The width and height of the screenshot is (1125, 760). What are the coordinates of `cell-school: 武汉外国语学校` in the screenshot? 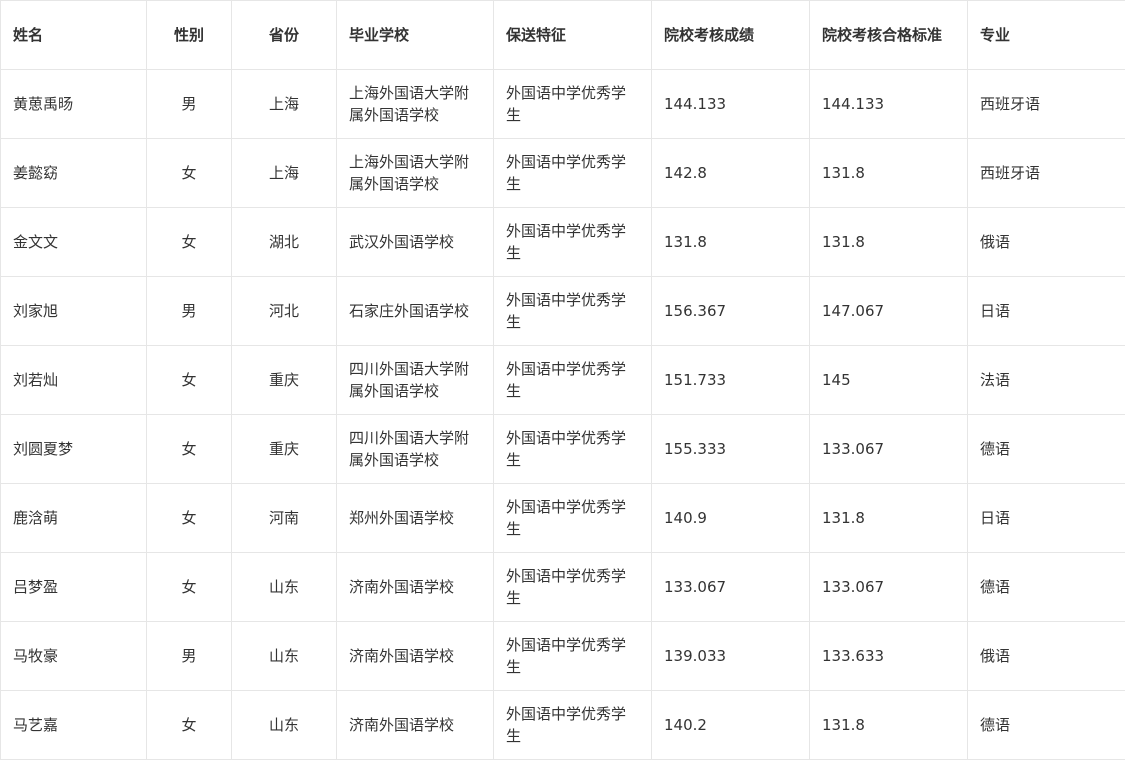 It's located at (415, 242).